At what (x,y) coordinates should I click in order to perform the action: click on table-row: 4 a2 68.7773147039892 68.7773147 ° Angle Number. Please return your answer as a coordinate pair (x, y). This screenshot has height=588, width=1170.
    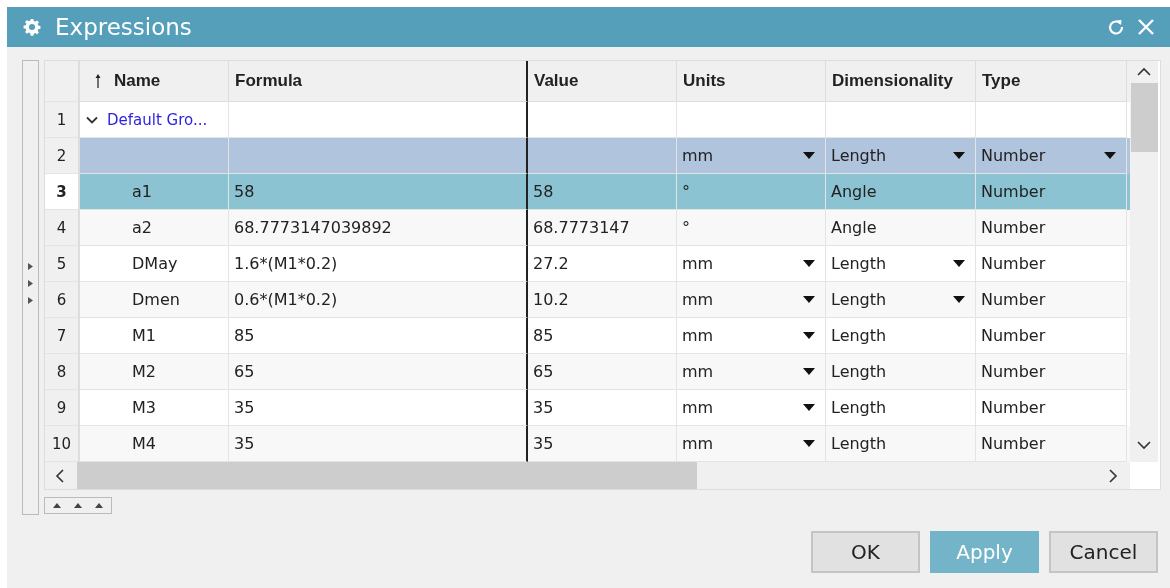
    Looking at the image, I should click on (587, 228).